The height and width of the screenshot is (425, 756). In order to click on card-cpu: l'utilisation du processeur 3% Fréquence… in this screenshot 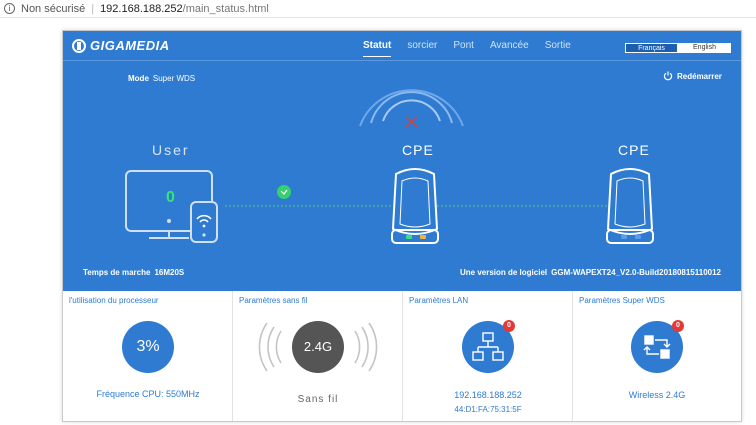, I will do `click(148, 356)`.